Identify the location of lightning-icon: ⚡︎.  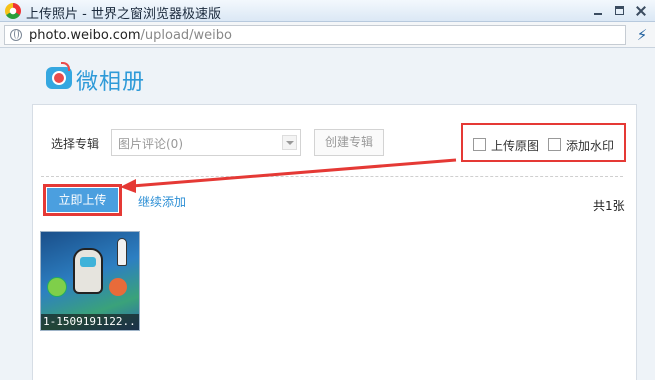
(642, 35).